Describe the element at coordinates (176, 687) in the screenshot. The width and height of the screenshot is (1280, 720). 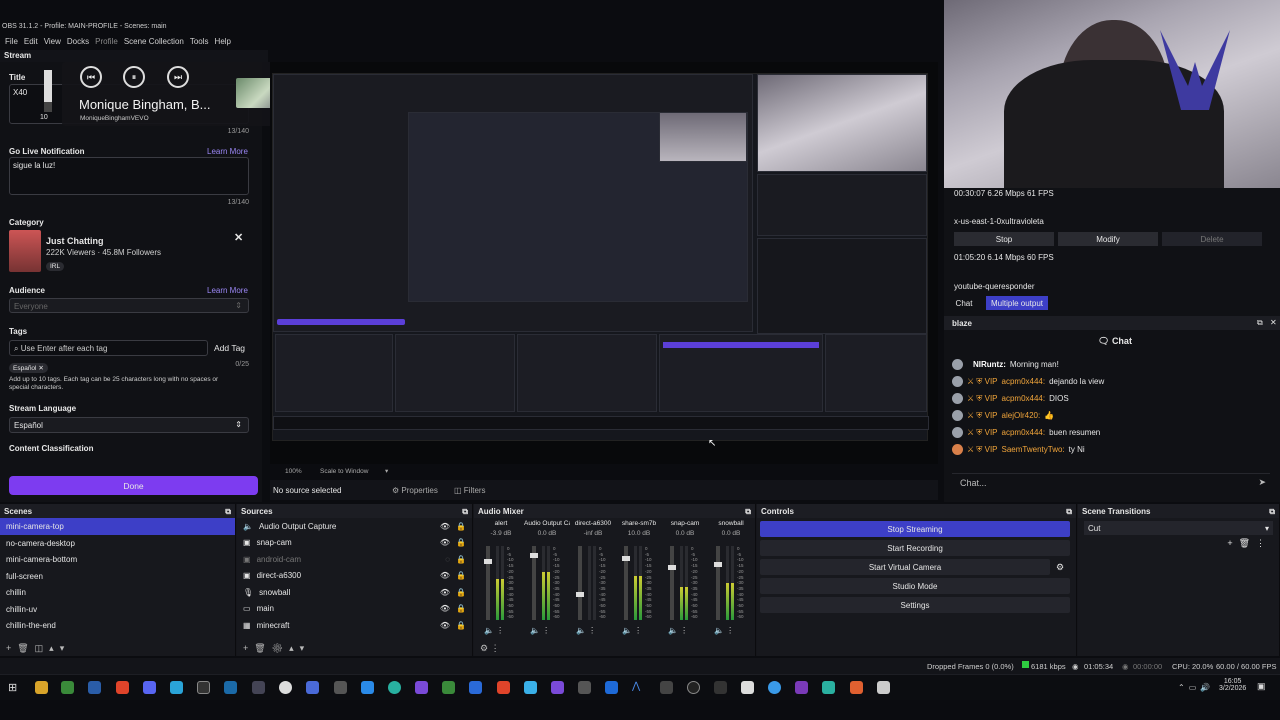
I see `telegram-icon` at that location.